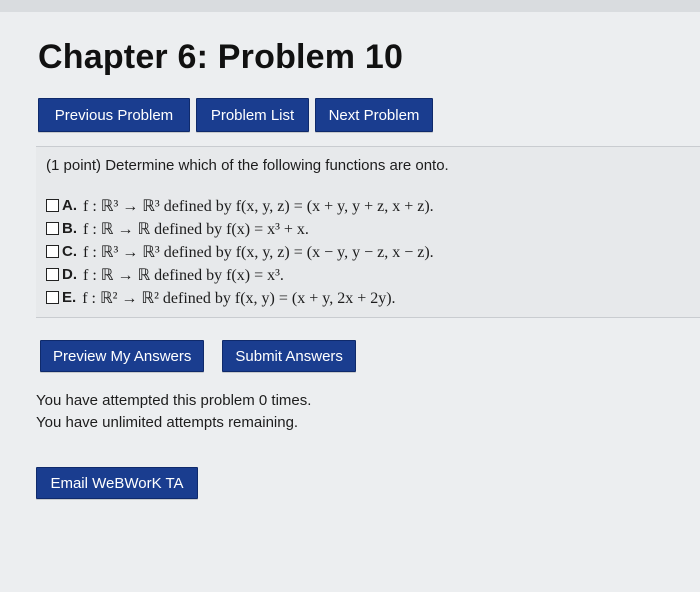 The height and width of the screenshot is (592, 700). What do you see at coordinates (368, 274) in the screenshot?
I see `choice-d: D. f : ℝ → ℝ defined by f(x) = x³.` at bounding box center [368, 274].